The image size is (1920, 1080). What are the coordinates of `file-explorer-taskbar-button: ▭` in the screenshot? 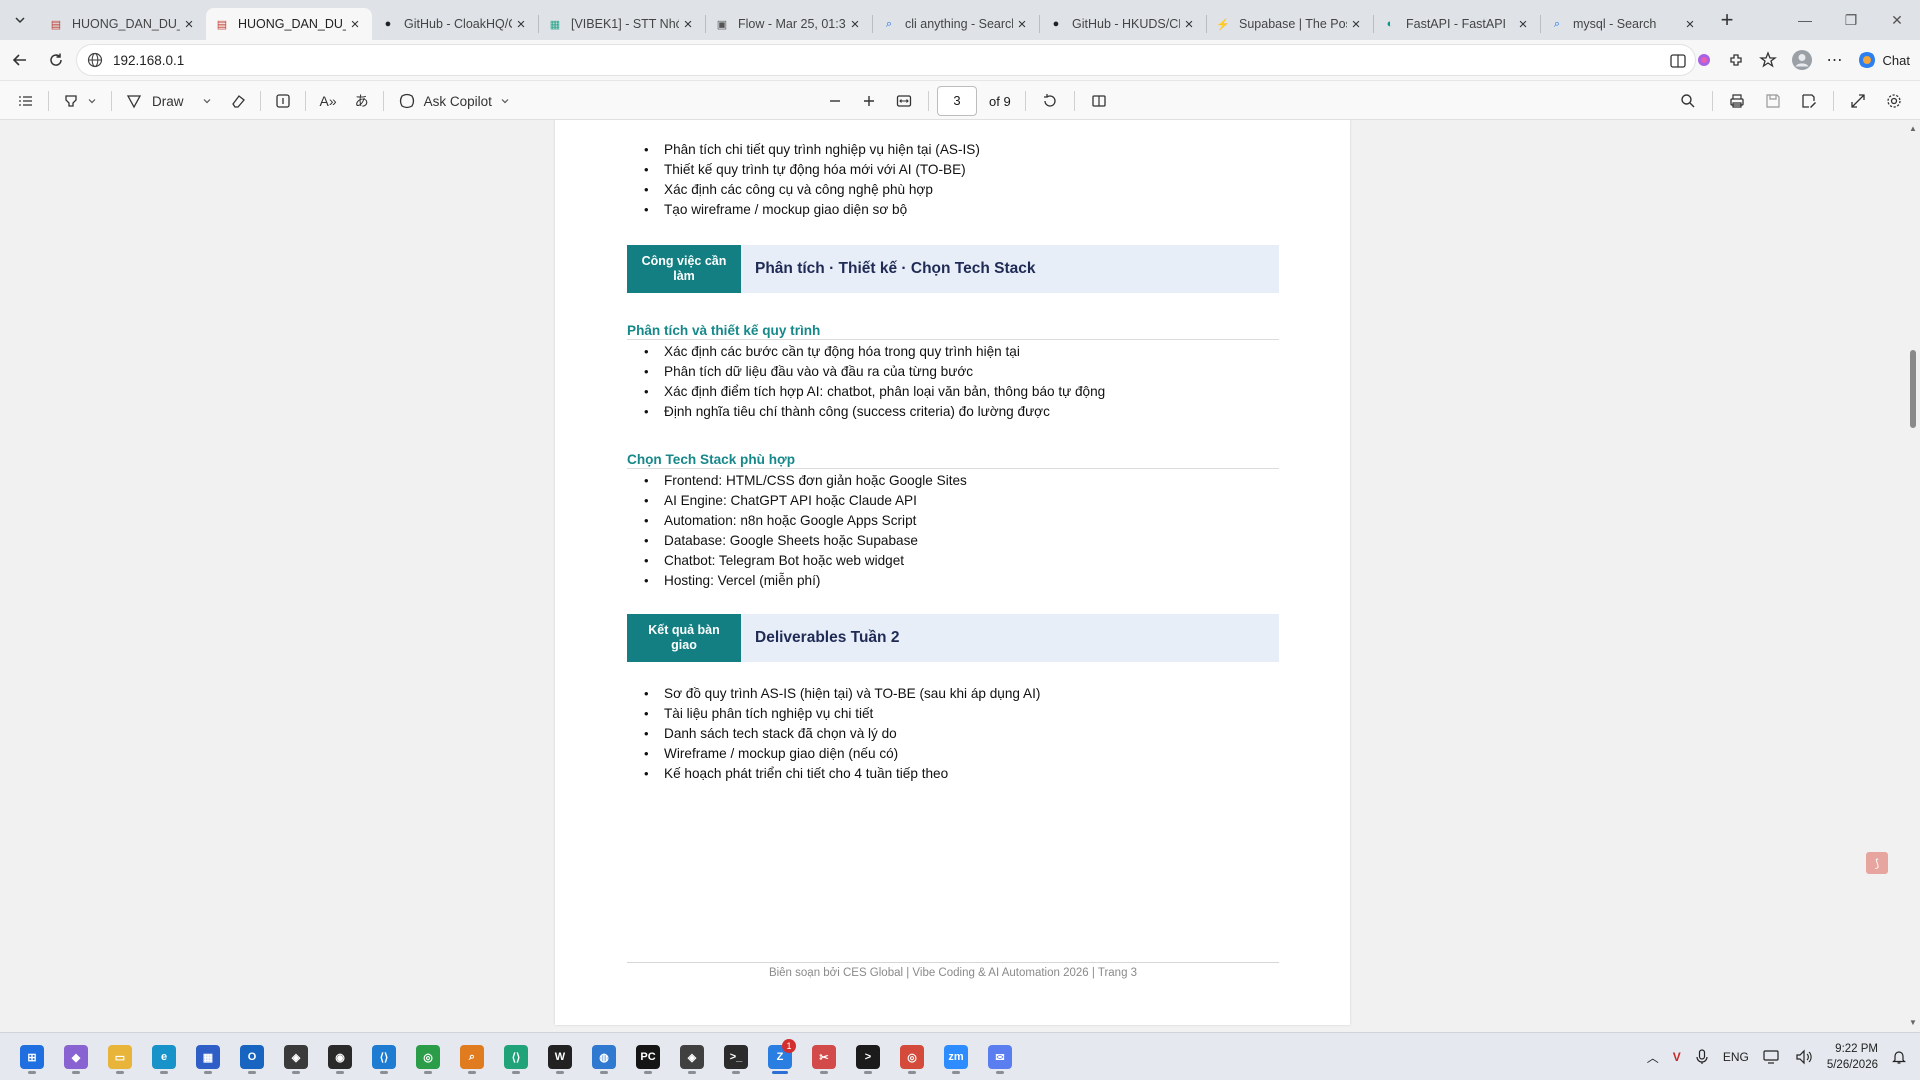 It's located at (120, 1057).